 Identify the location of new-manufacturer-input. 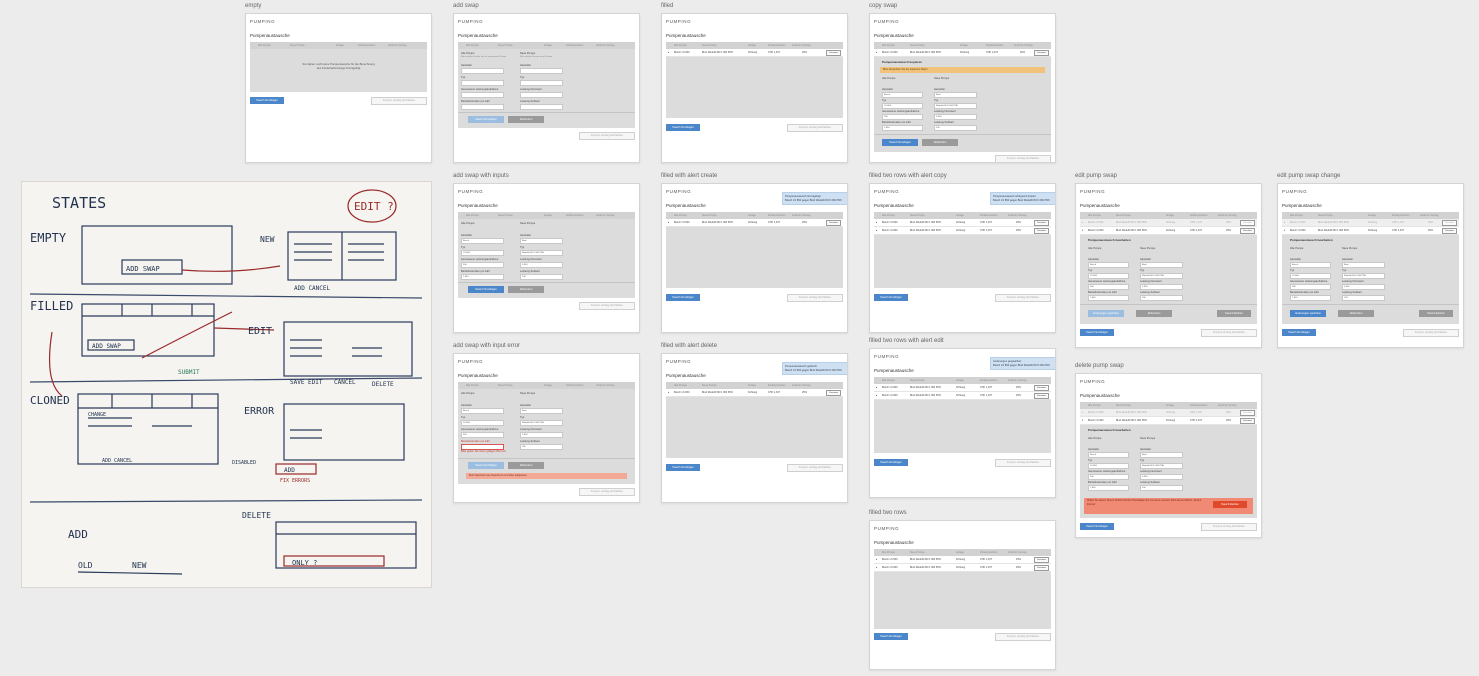
(541, 71).